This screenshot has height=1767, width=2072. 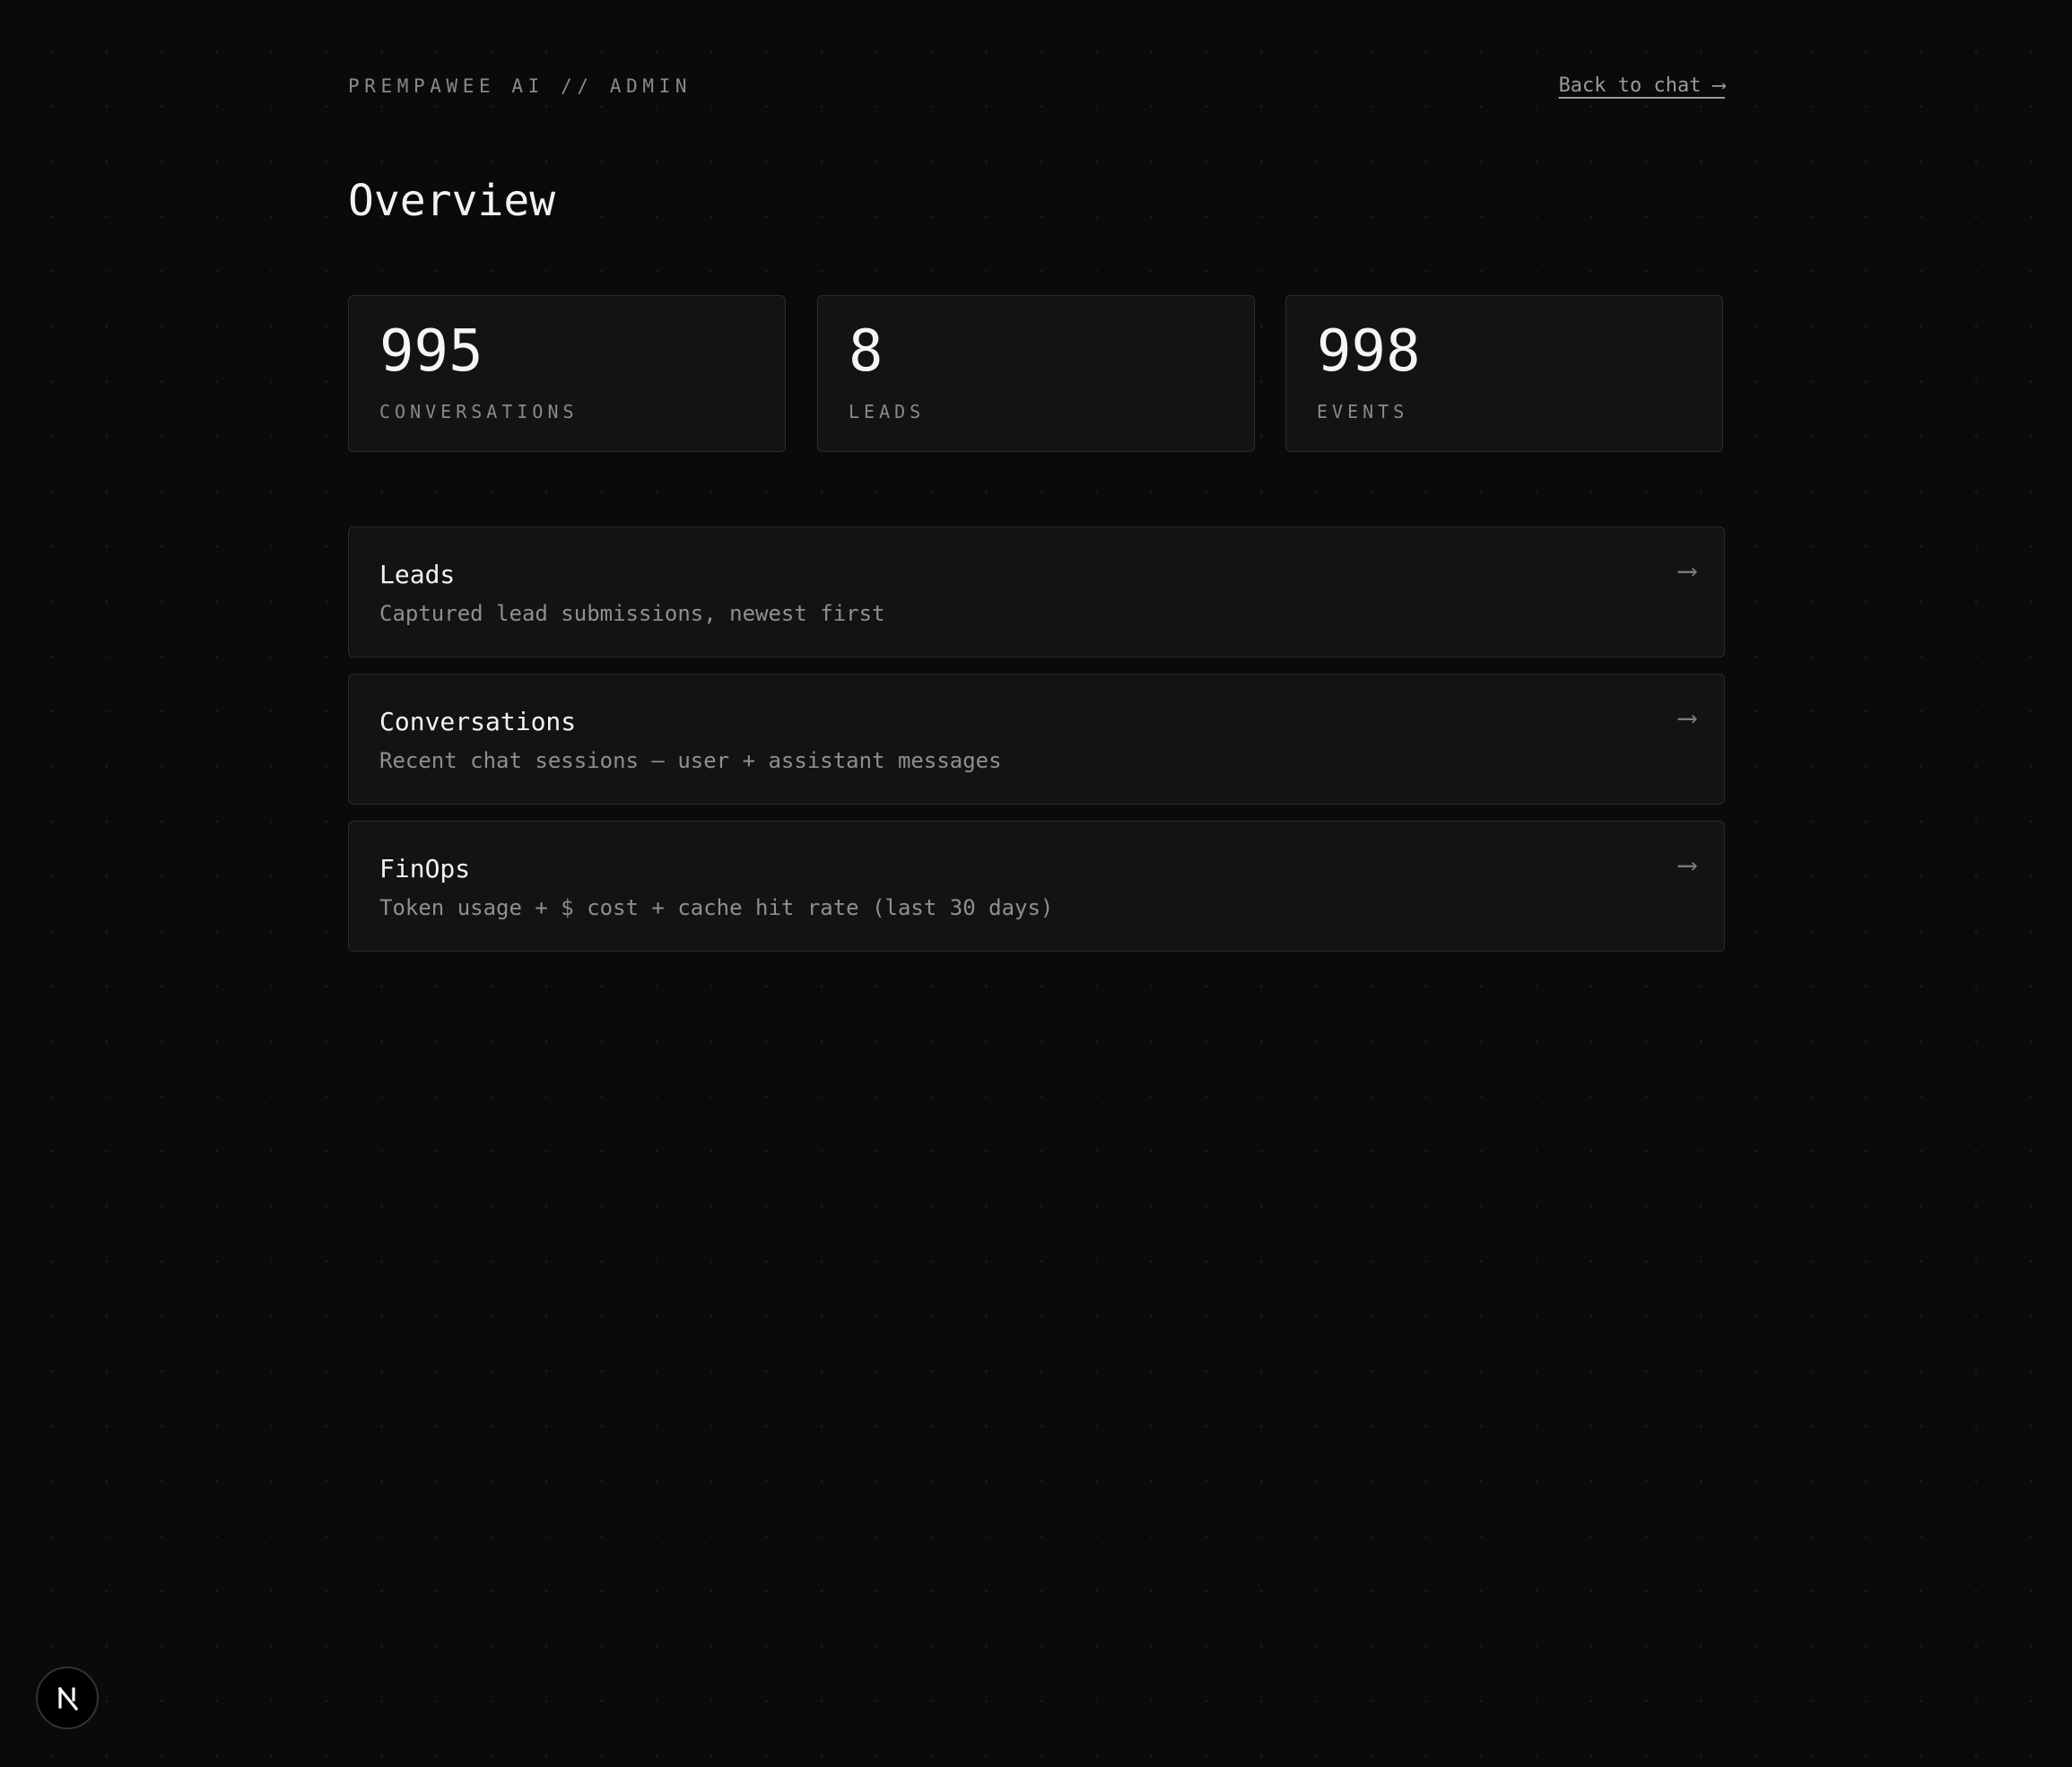 I want to click on stat-value: 998, so click(x=1369, y=352).